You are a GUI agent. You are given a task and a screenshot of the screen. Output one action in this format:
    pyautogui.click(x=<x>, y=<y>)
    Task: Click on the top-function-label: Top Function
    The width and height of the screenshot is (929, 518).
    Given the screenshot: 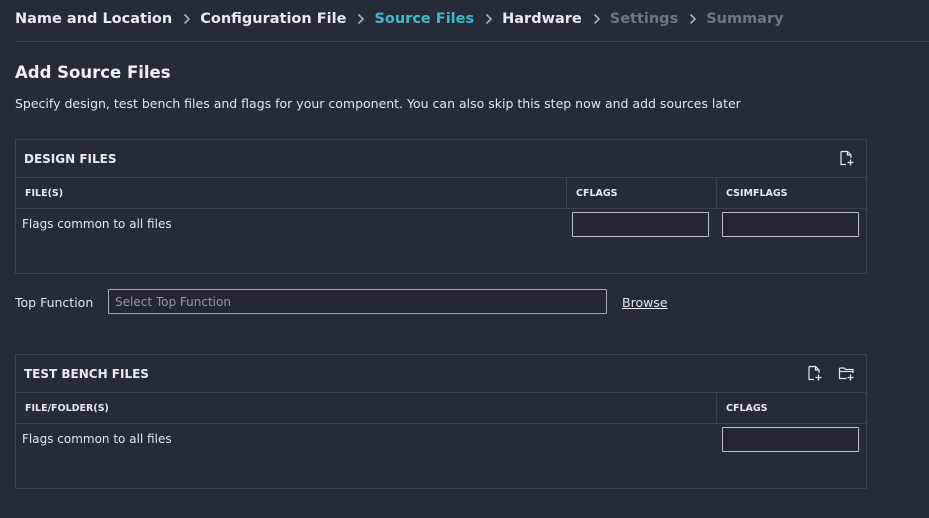 What is the action you would take?
    pyautogui.click(x=54, y=302)
    